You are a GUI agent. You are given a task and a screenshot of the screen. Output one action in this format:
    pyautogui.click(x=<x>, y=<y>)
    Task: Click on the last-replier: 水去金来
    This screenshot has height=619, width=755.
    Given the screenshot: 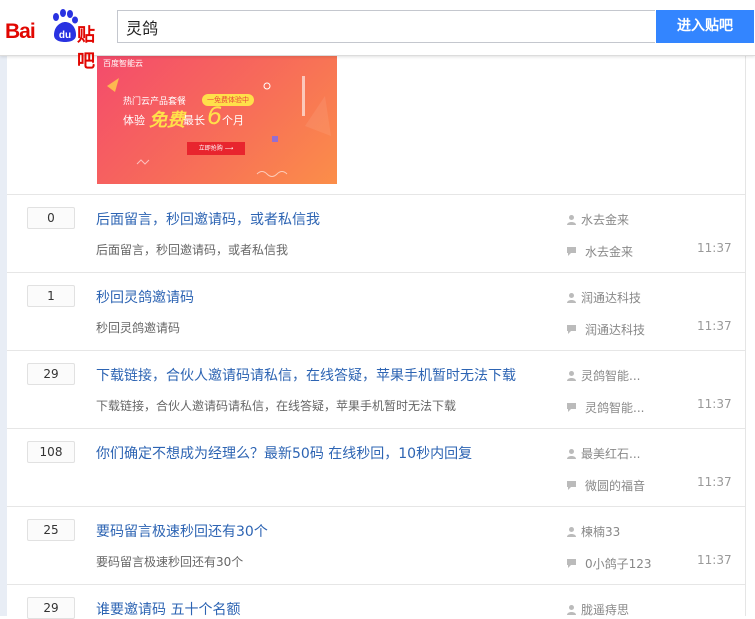 What is the action you would take?
    pyautogui.click(x=599, y=251)
    